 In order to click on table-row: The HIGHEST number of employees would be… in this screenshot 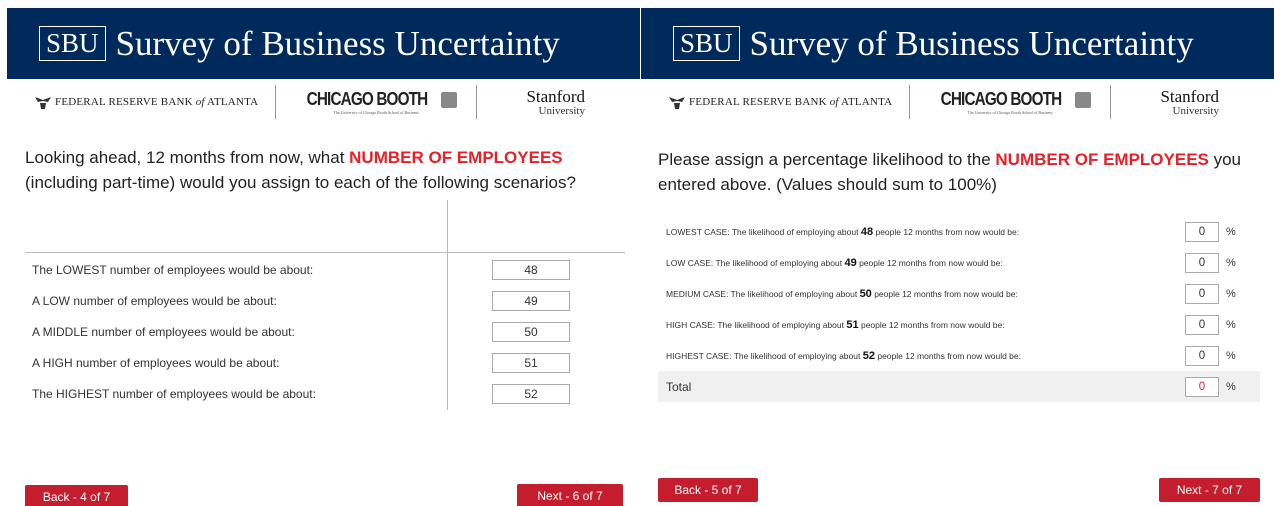, I will do `click(325, 393)`.